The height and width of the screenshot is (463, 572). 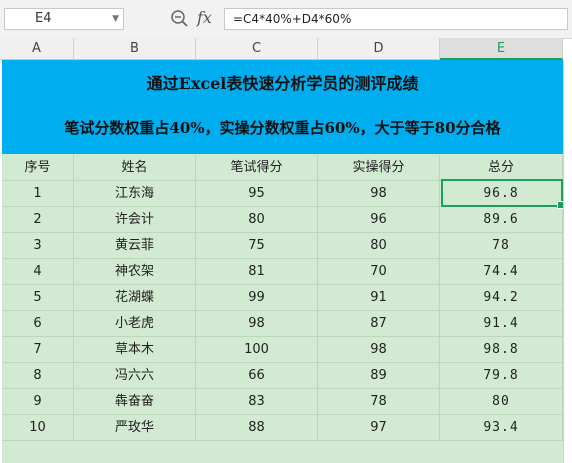 What do you see at coordinates (38, 350) in the screenshot?
I see `cell-seq: 7` at bounding box center [38, 350].